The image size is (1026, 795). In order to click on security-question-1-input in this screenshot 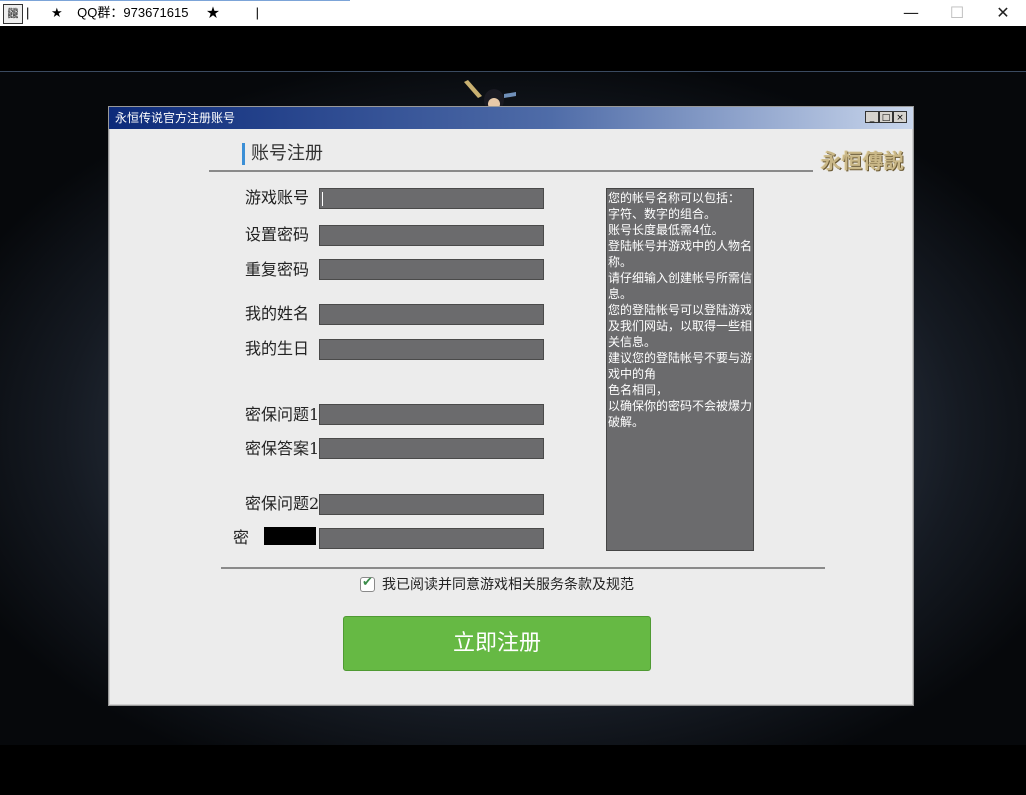, I will do `click(431, 414)`.